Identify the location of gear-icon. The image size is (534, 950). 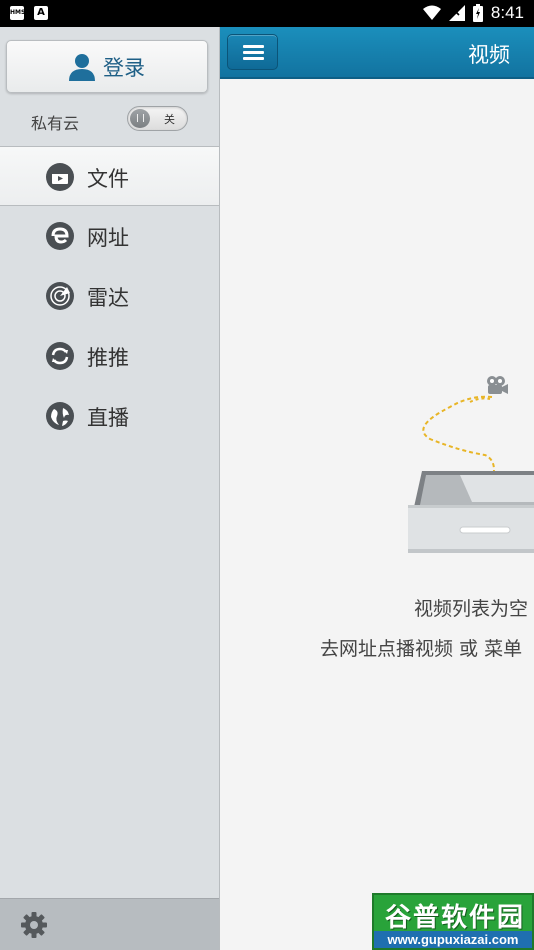
(34, 925).